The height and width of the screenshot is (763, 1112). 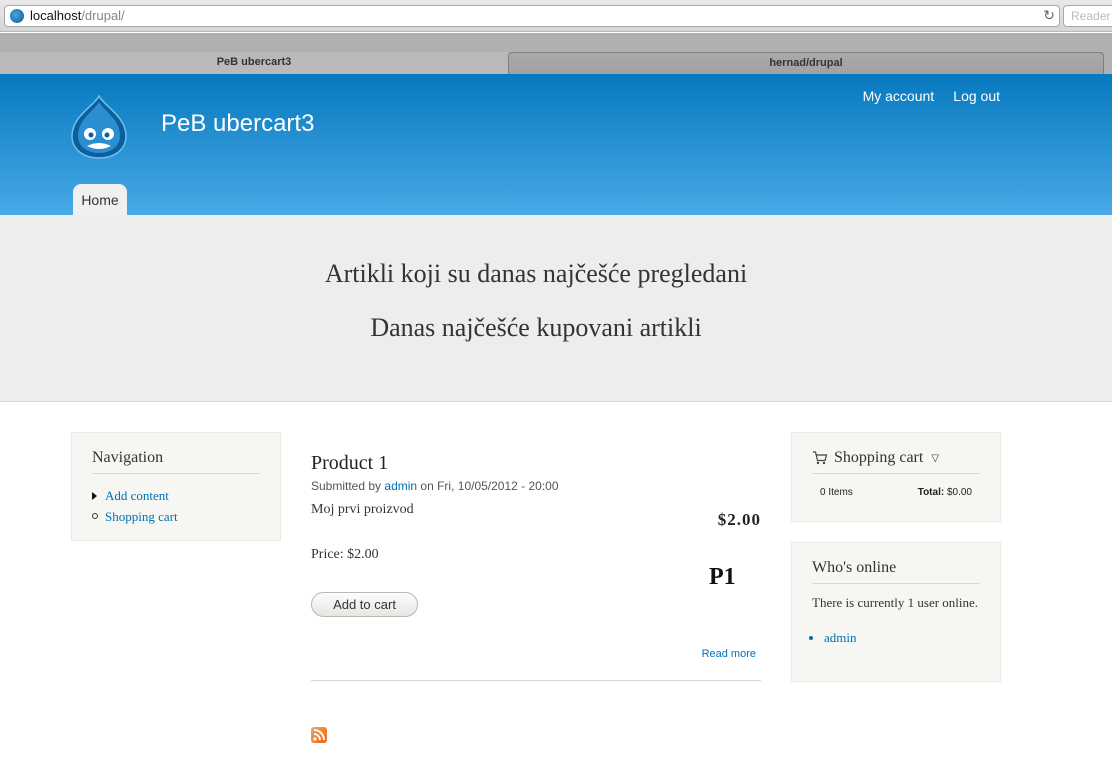 What do you see at coordinates (319, 735) in the screenshot?
I see `rss-feed-icon` at bounding box center [319, 735].